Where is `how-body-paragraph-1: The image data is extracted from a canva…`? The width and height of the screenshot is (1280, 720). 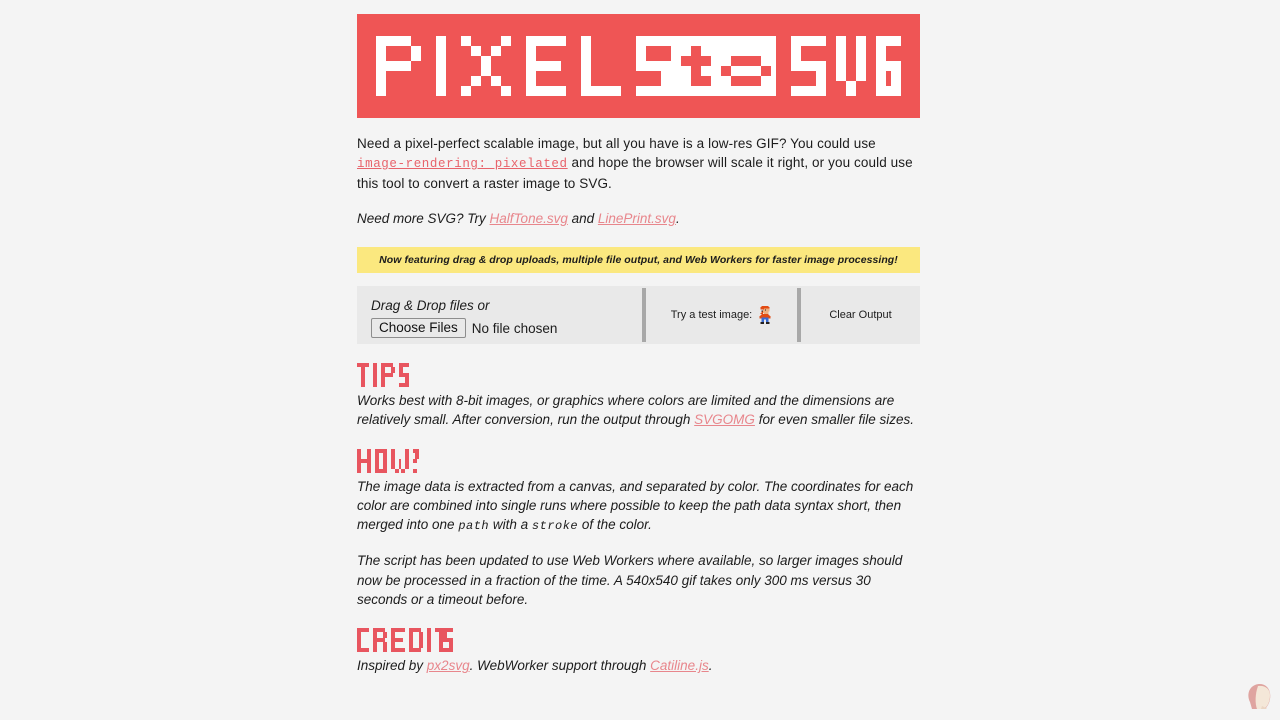 how-body-paragraph-1: The image data is extracted from a canva… is located at coordinates (638, 507).